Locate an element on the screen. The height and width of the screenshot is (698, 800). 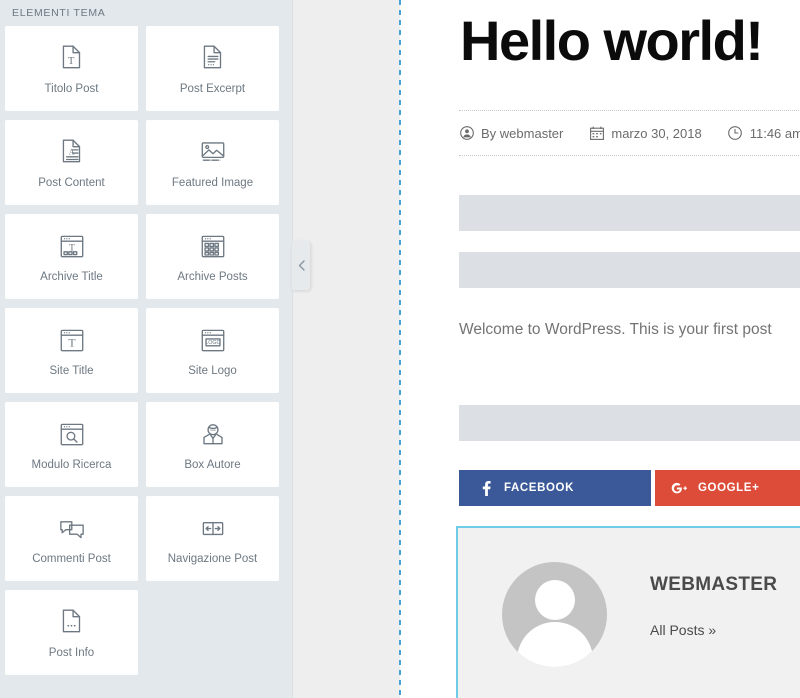
default-avatar-icon is located at coordinates (554, 614).